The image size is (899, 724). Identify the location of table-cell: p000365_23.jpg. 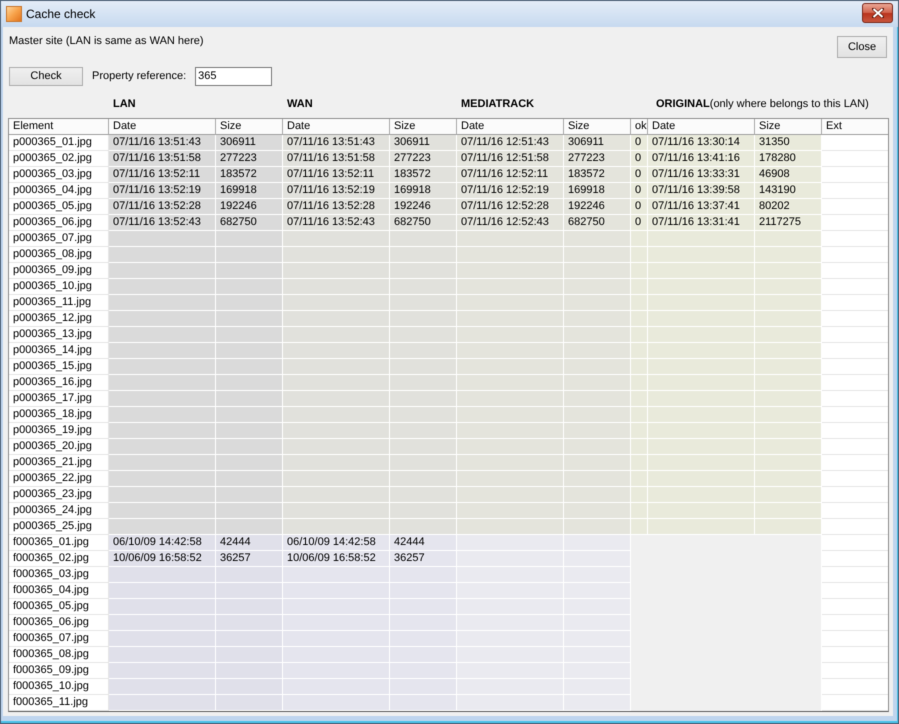
(59, 495).